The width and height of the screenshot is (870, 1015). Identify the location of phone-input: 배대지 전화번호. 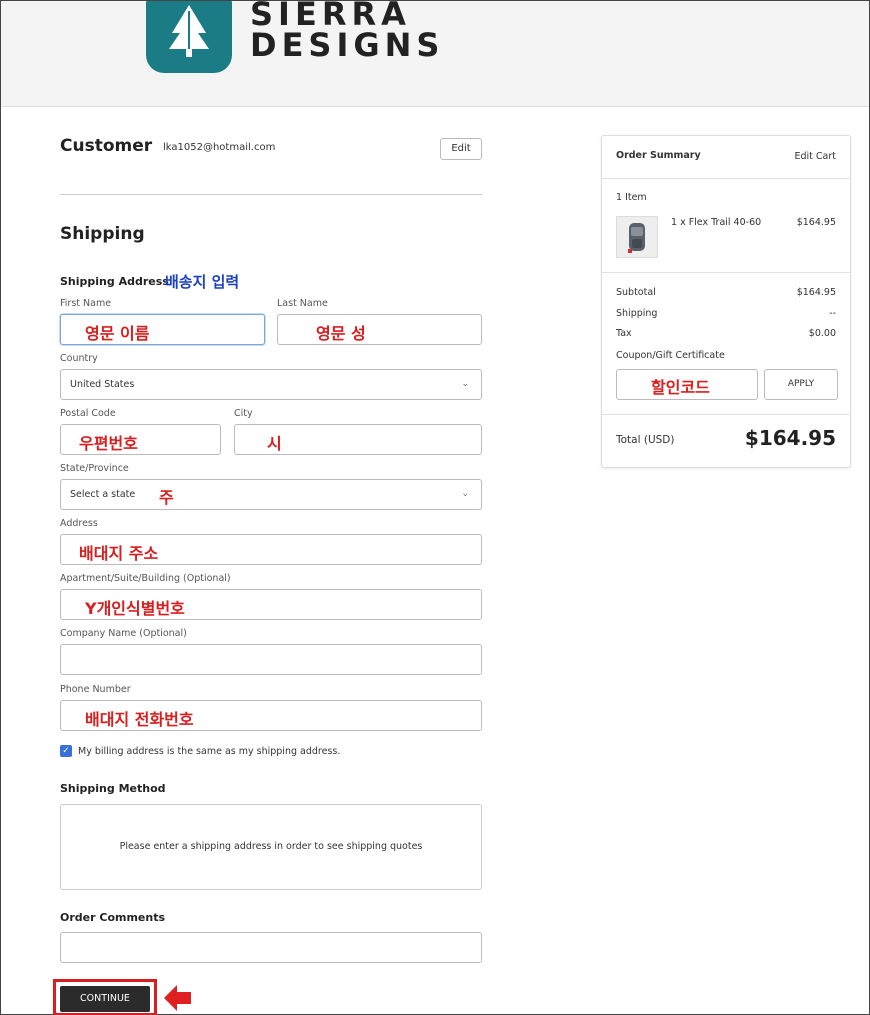
(271, 715).